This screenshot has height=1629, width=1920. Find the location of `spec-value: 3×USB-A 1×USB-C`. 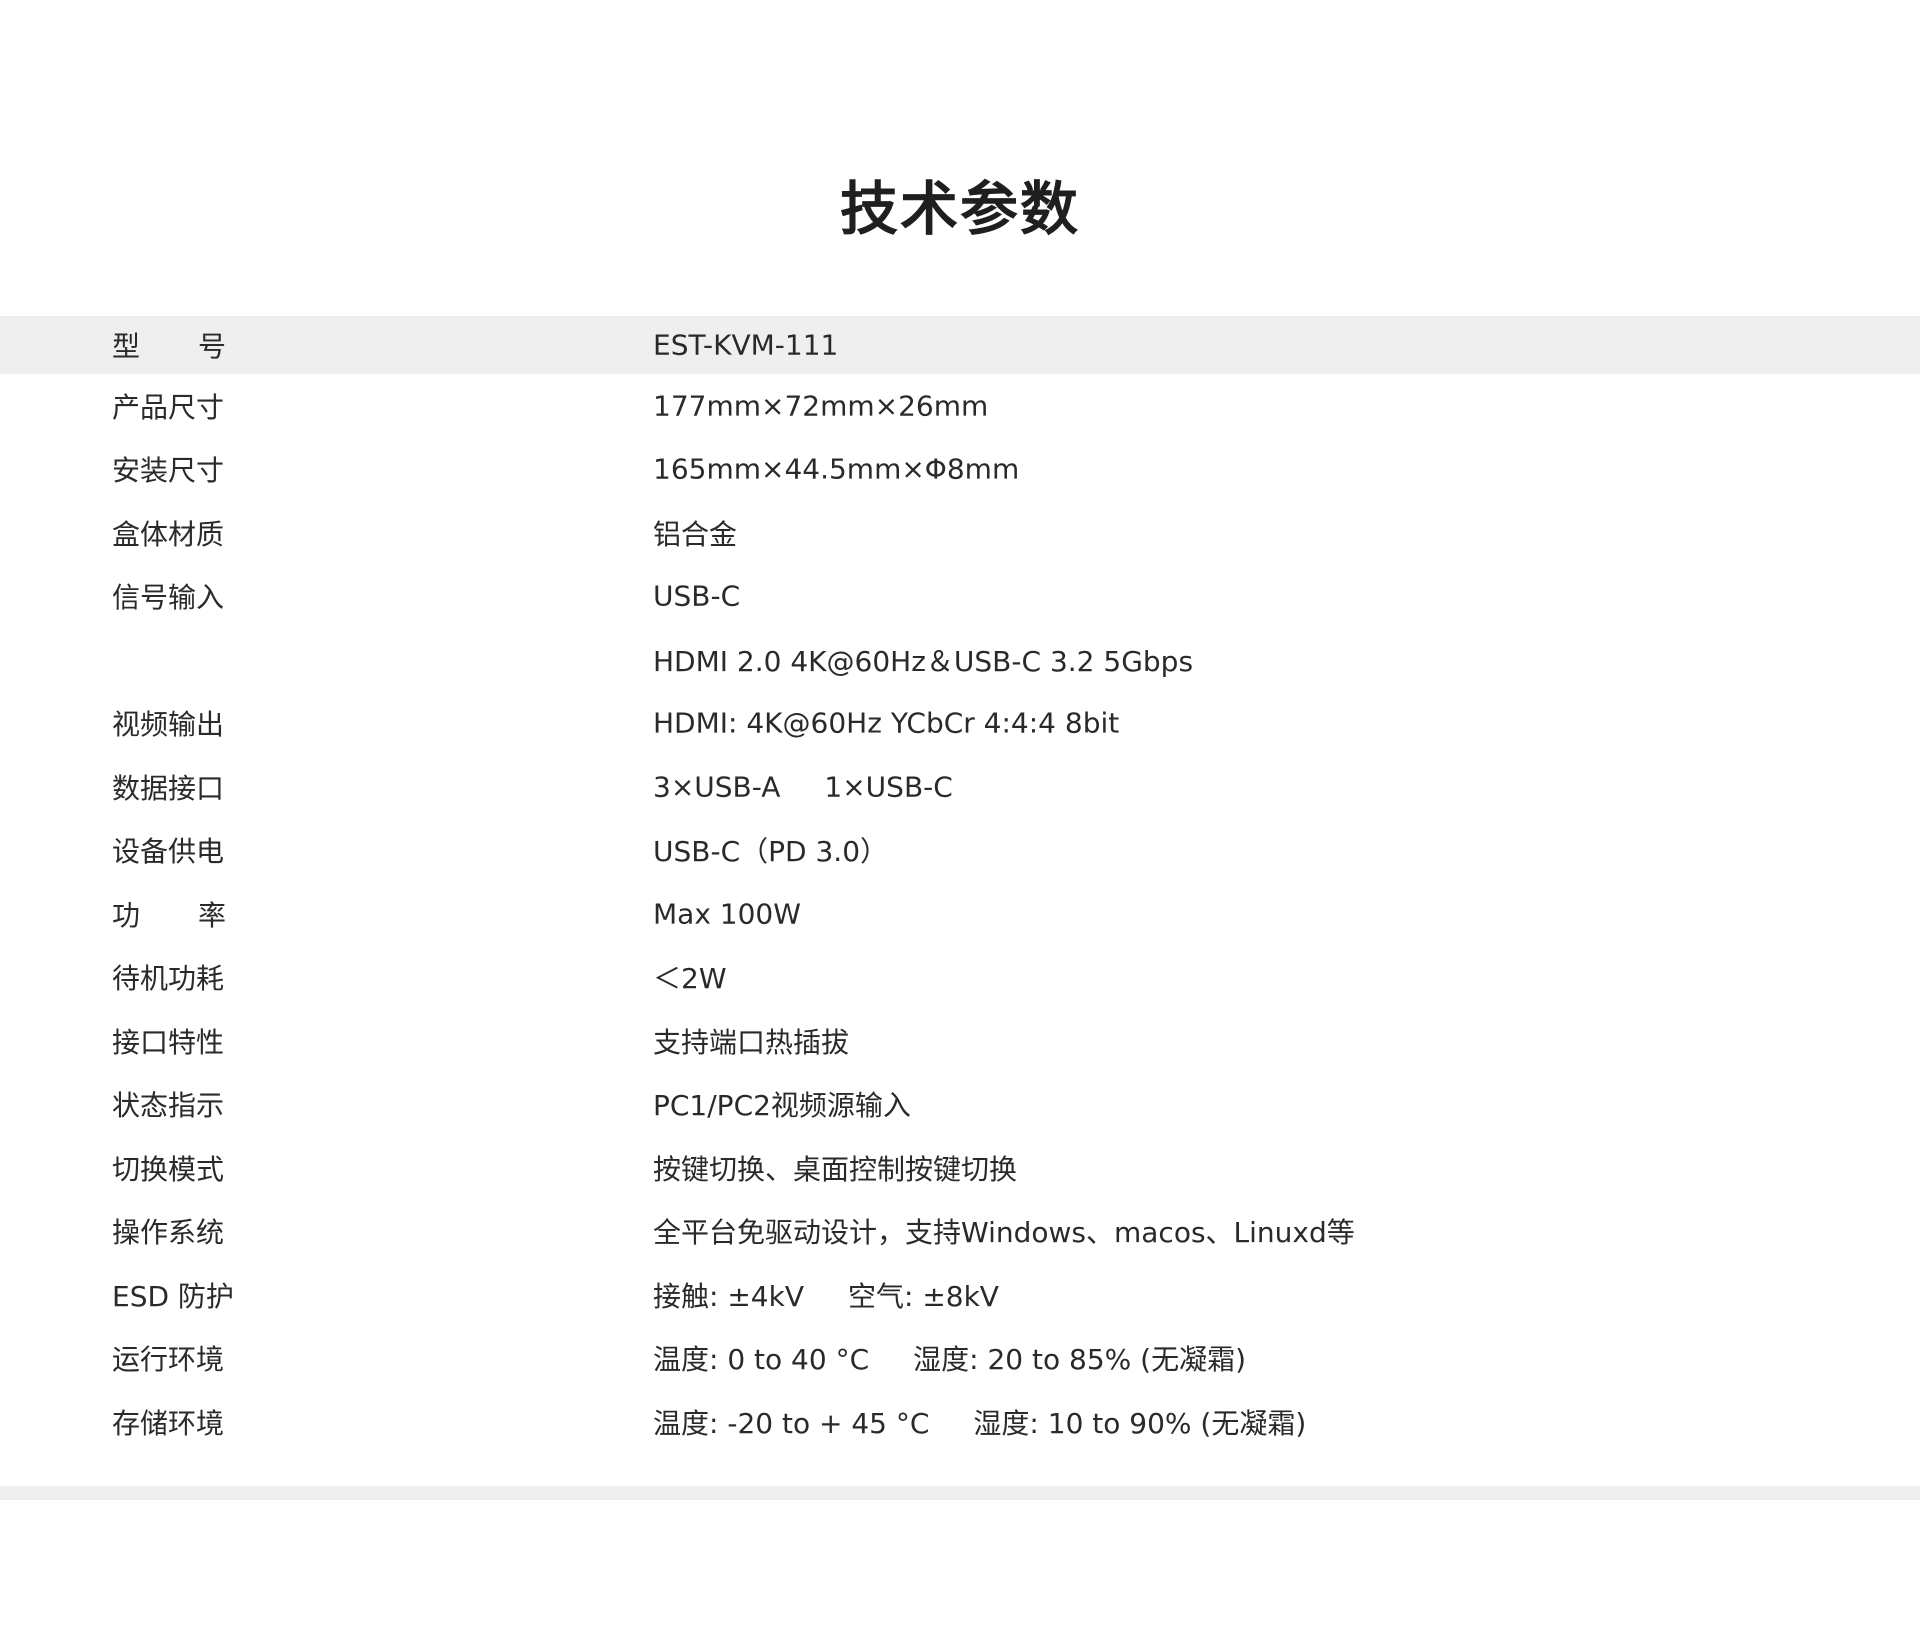

spec-value: 3×USB-A 1×USB-C is located at coordinates (803, 786).